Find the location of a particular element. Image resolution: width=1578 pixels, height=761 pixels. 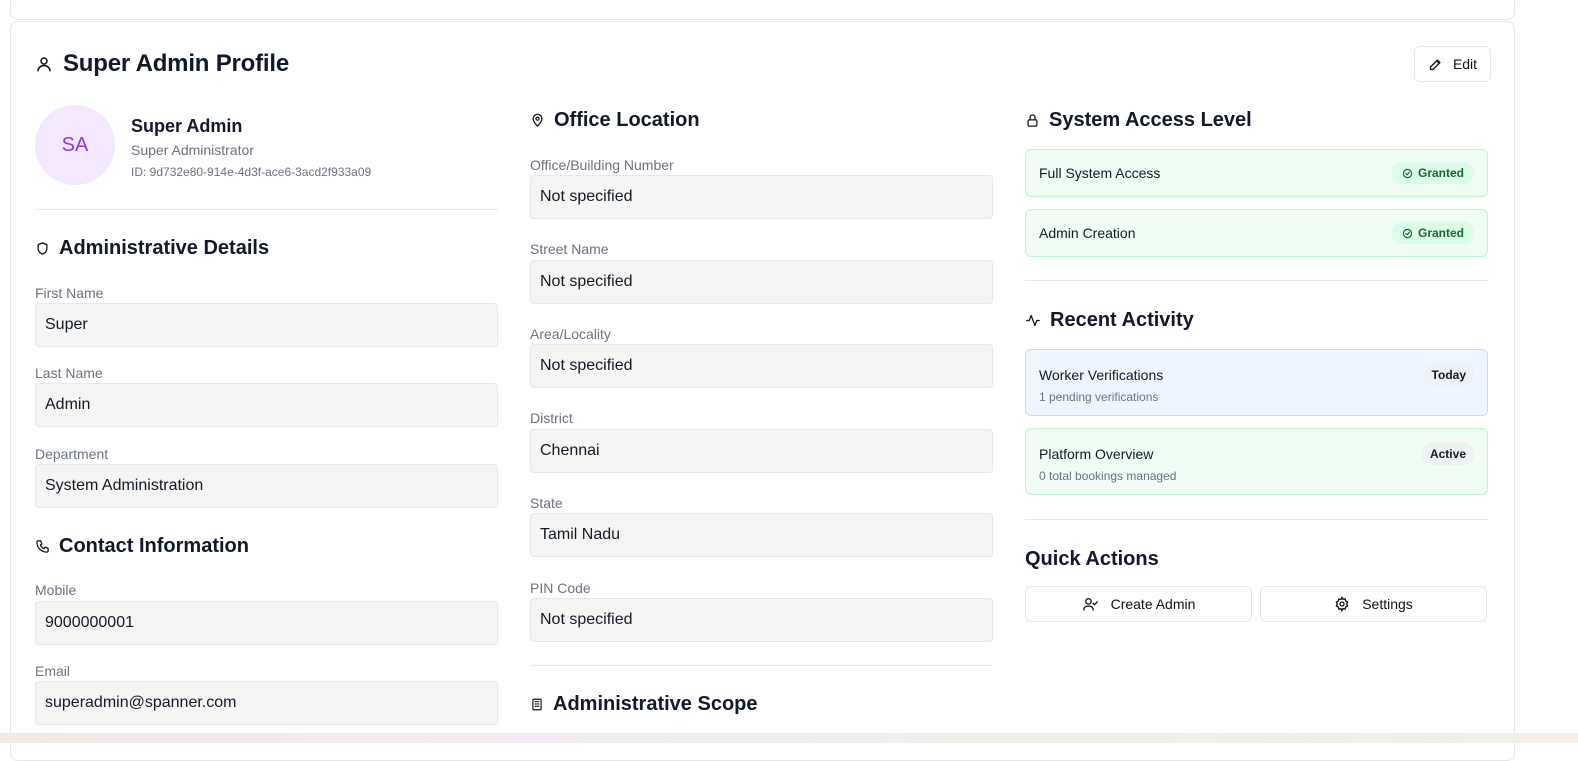

department-field: System Administration is located at coordinates (266, 486).